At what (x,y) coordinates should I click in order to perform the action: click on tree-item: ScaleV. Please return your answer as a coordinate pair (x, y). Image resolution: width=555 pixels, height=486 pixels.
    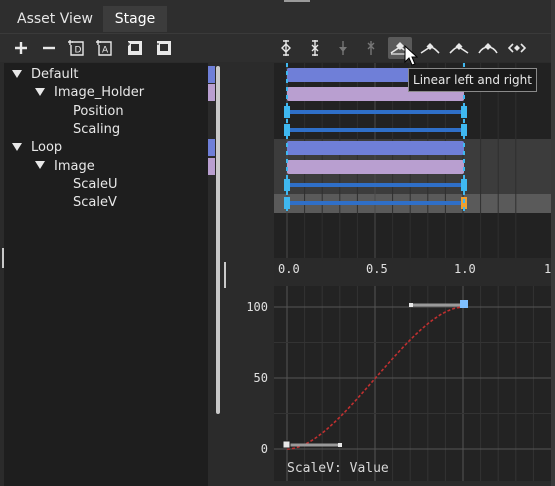
    Looking at the image, I should click on (95, 202).